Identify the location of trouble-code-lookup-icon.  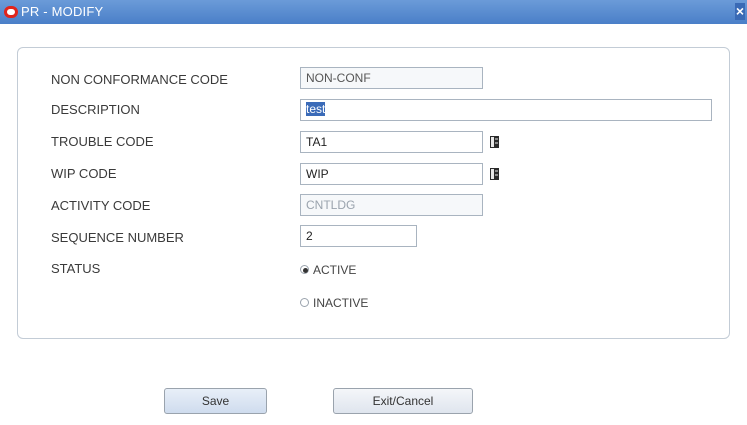
(495, 142).